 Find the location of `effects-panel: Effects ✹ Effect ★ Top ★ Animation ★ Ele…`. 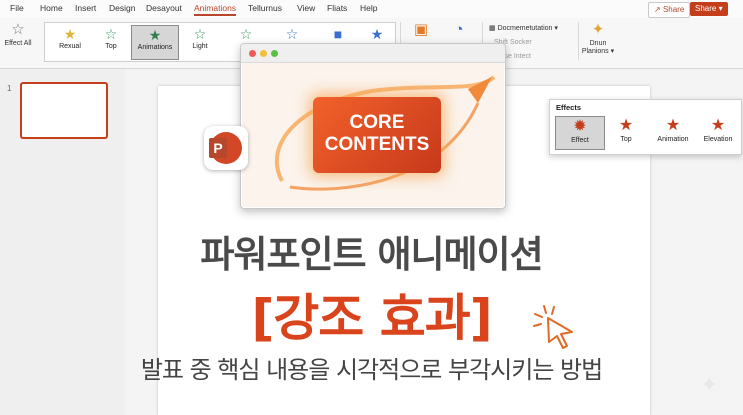

effects-panel: Effects ✹ Effect ★ Top ★ Animation ★ Ele… is located at coordinates (645, 127).